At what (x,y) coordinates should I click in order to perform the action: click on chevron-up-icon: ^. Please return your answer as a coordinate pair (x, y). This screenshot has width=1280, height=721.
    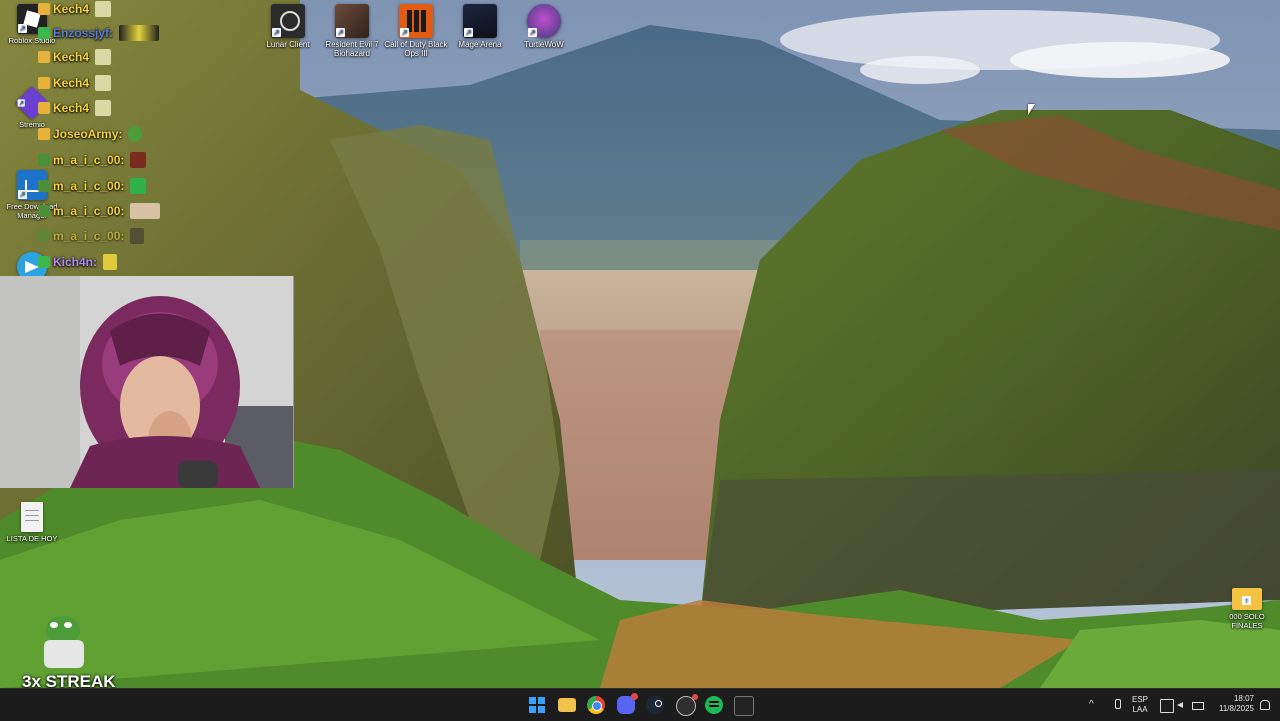
    Looking at the image, I should click on (1095, 705).